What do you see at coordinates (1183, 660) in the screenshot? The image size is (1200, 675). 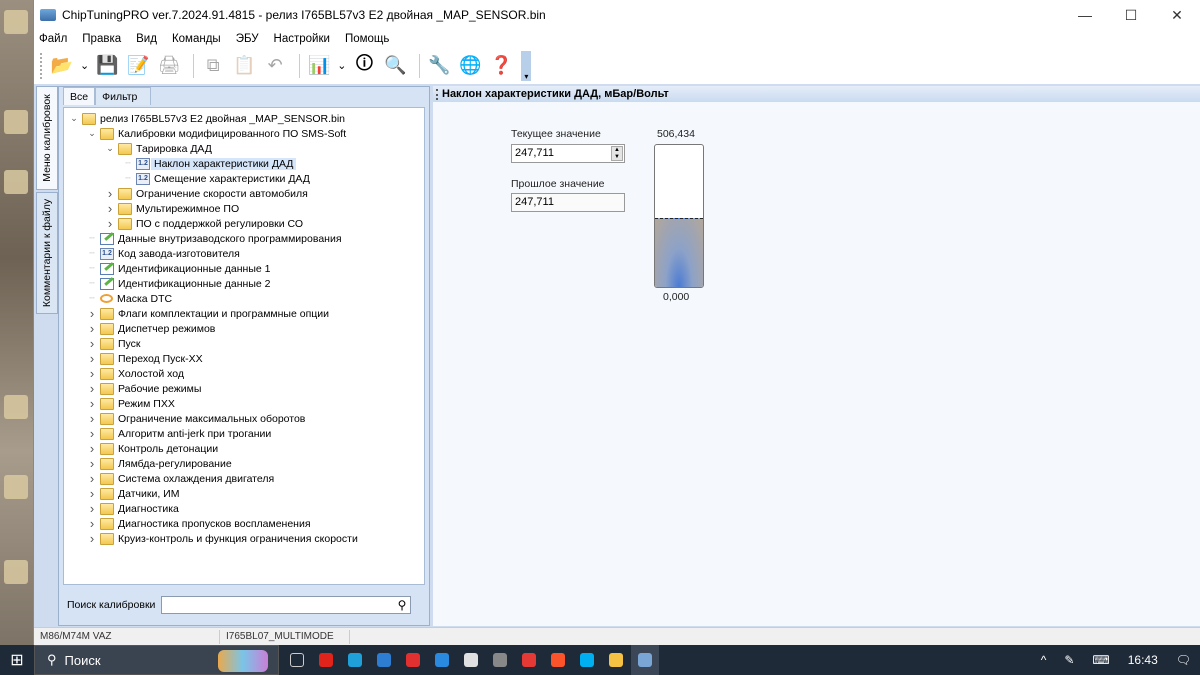 I see `notifications-icon: 🗨` at bounding box center [1183, 660].